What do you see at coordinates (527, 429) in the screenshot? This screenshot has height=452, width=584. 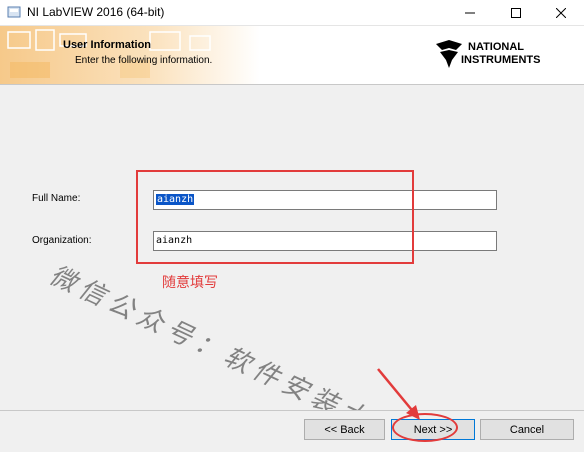 I see `cancel-button: Cancel` at bounding box center [527, 429].